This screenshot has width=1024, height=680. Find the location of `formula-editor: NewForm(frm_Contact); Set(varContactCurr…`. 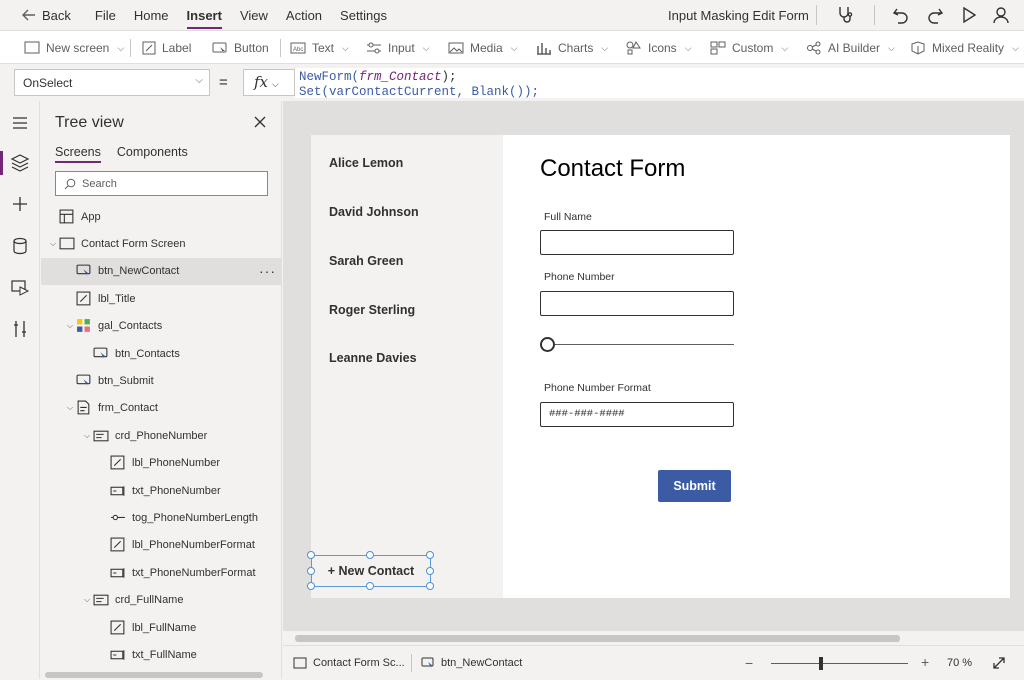

formula-editor: NewForm(frm_Contact); Set(varContactCurr… is located at coordinates (659, 83).